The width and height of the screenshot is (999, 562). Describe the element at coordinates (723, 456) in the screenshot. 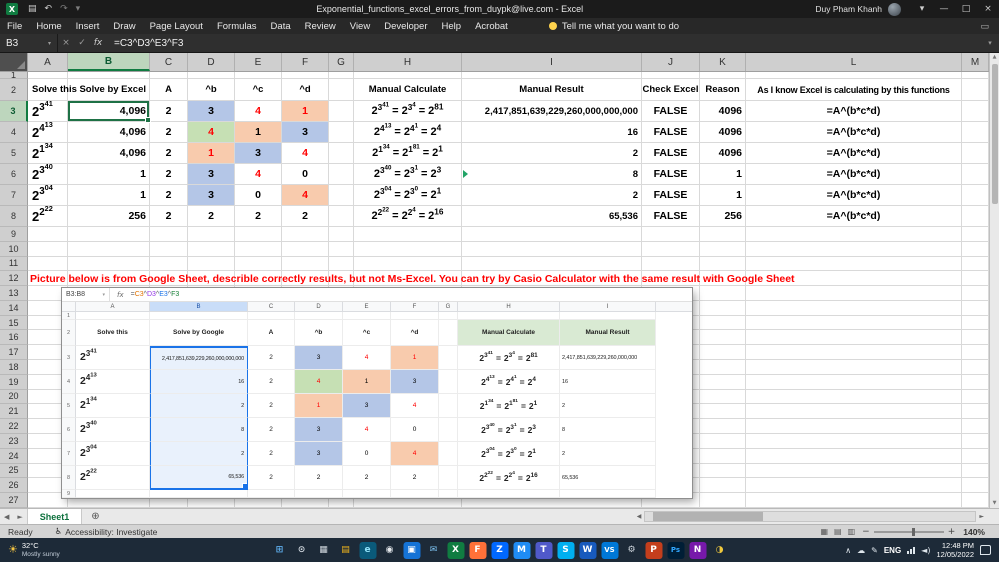

I see `cell-K24` at that location.